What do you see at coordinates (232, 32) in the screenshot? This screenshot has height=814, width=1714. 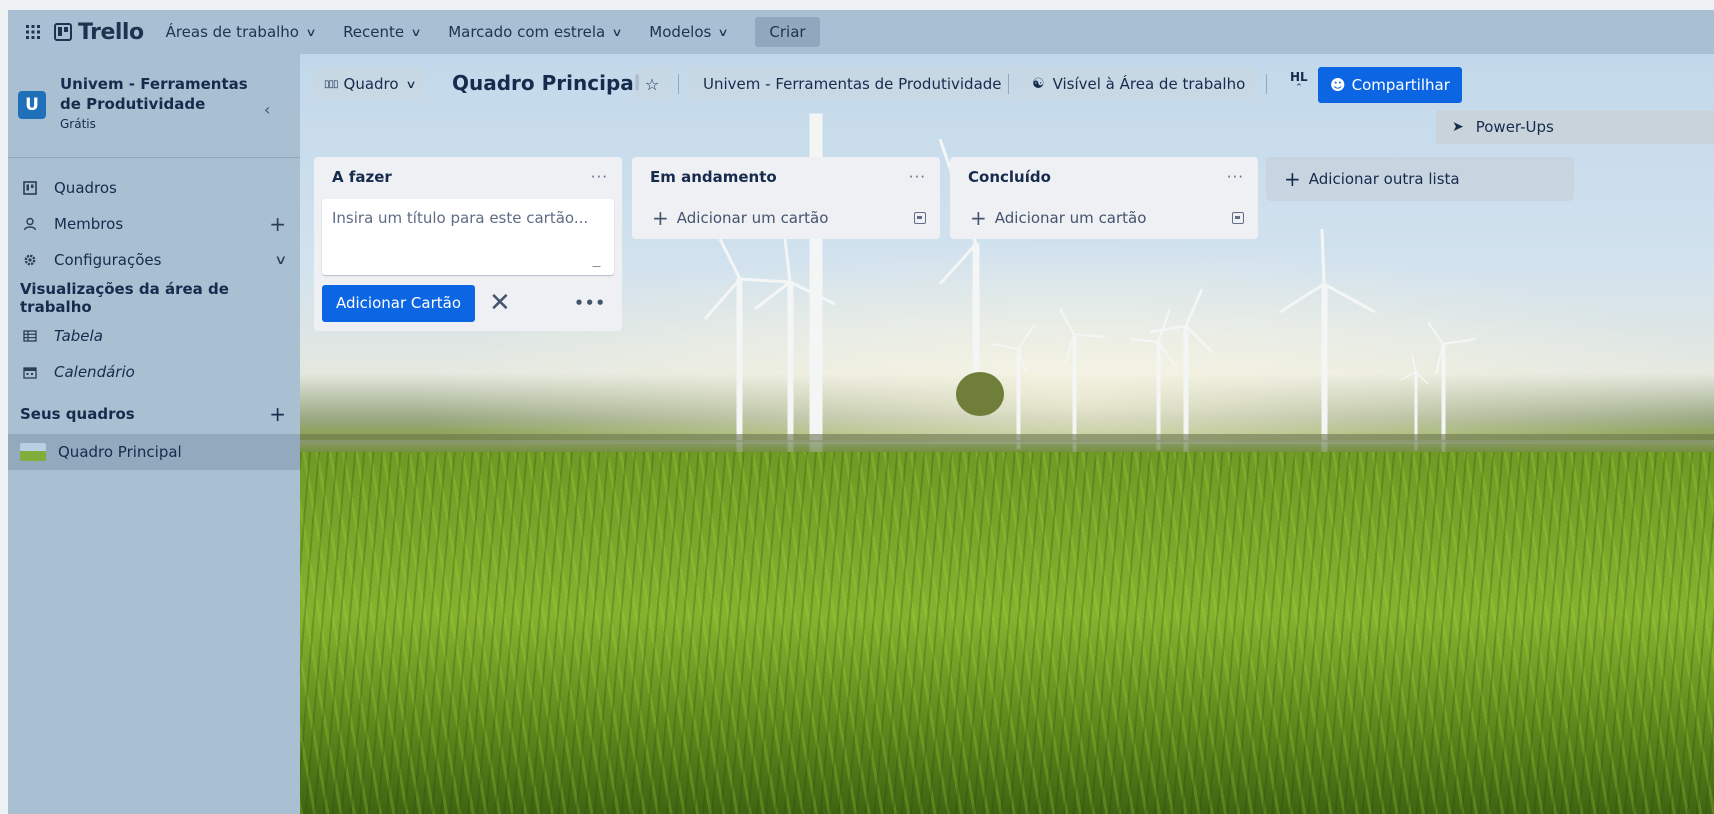 I see `nav-workspaces-label: Áreas de trabalho` at bounding box center [232, 32].